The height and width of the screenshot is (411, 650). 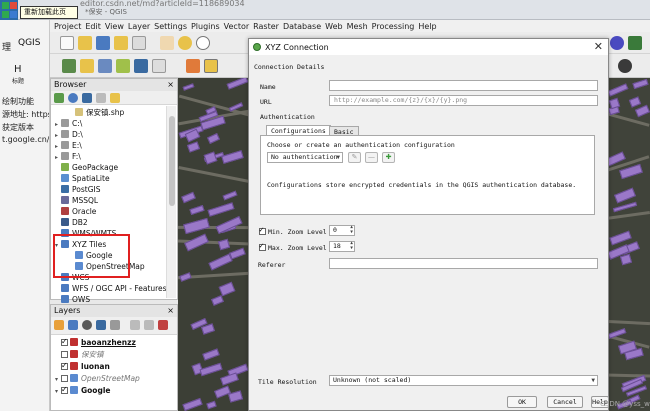 What do you see at coordinates (90, 255) in the screenshot?
I see `browser-item: Google` at bounding box center [90, 255].